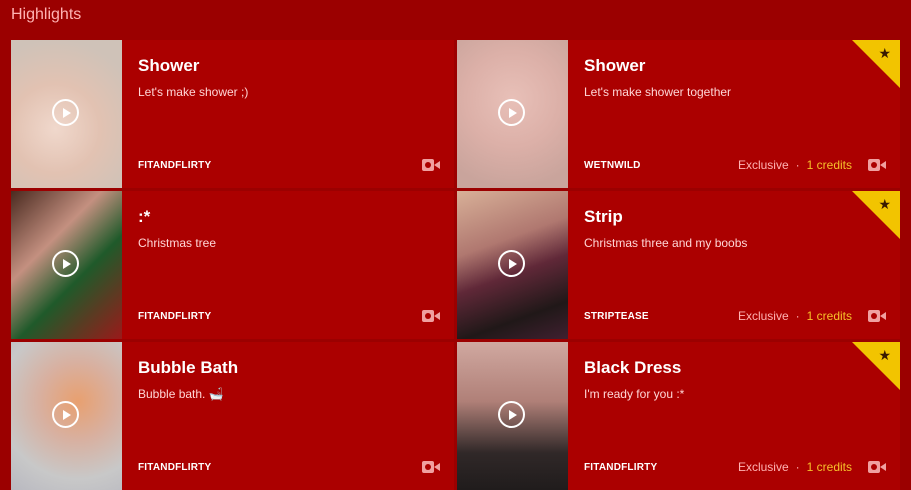 This screenshot has width=911, height=490. Describe the element at coordinates (181, 394) in the screenshot. I see `video-description: Bubble bath. 🛁` at that location.